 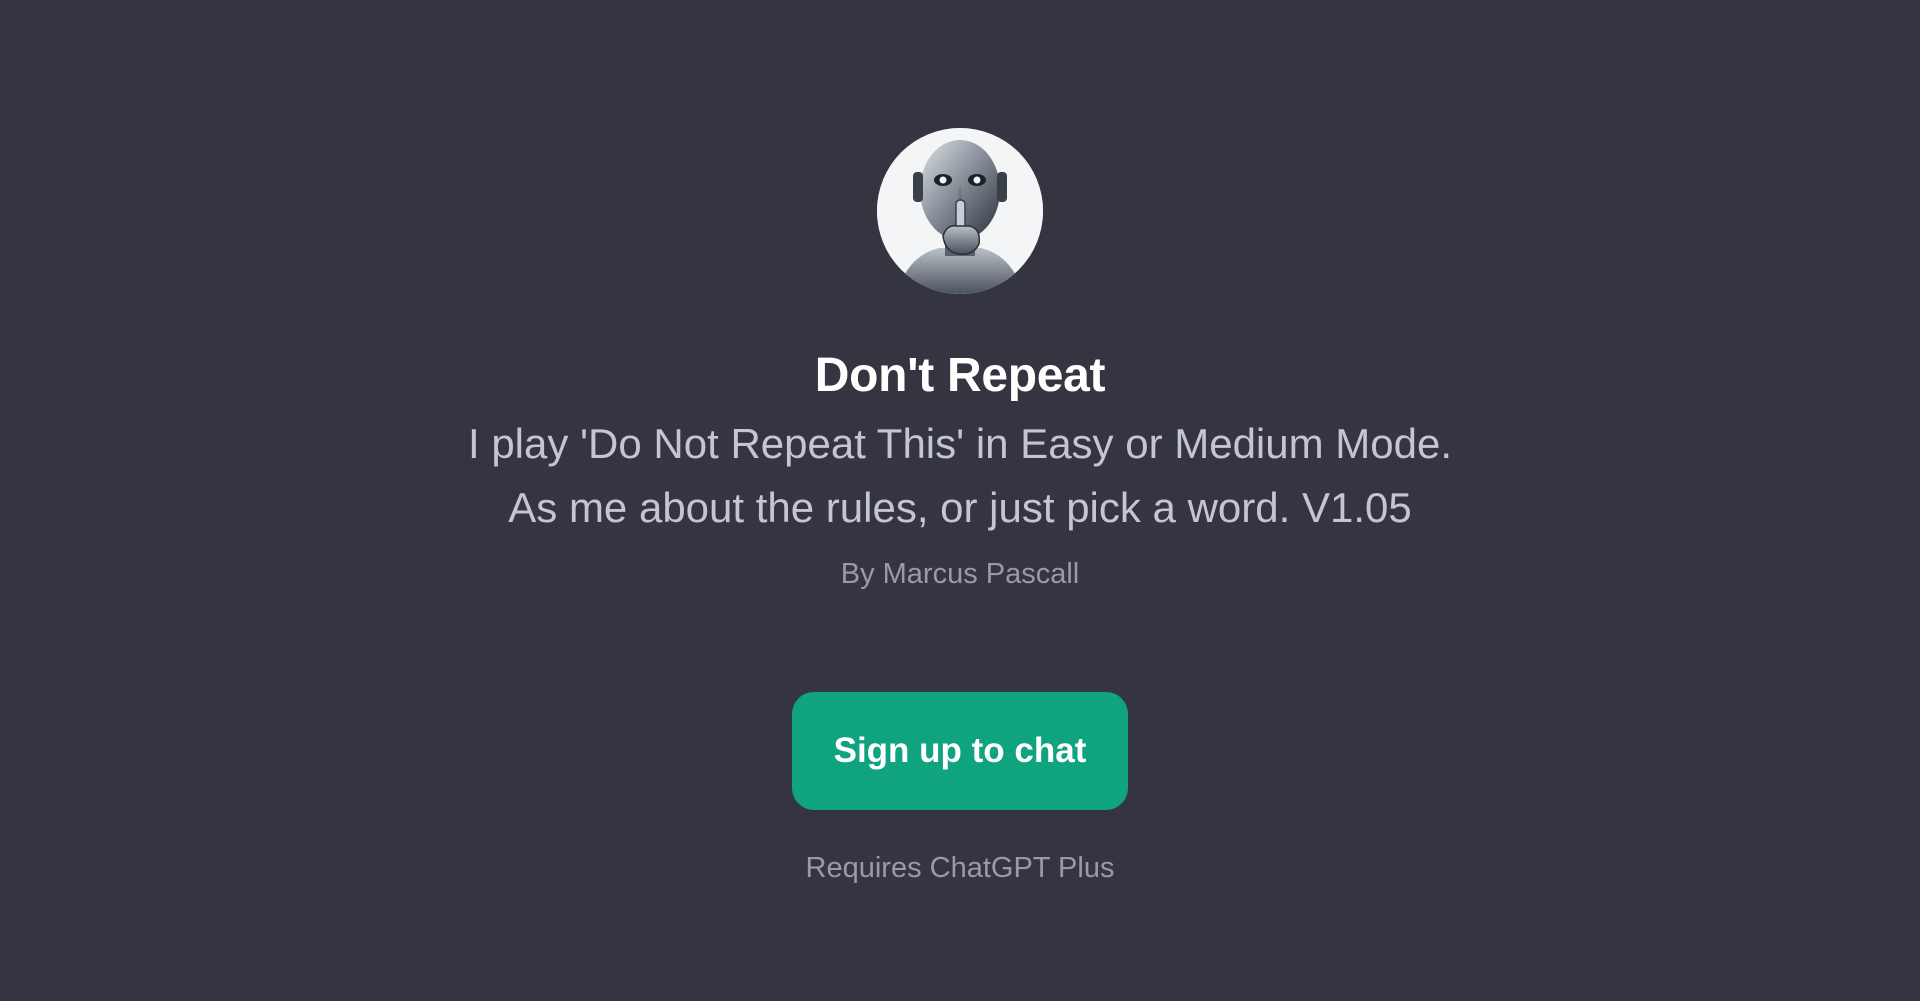 I want to click on gpt-author: By Marcus Pascall, so click(x=960, y=574).